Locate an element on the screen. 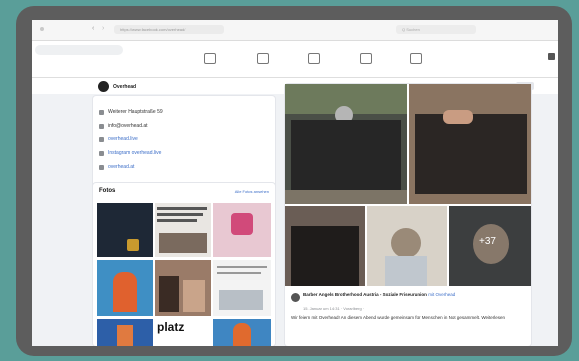 The height and width of the screenshot is (361, 579). globe-icon is located at coordinates (101, 139).